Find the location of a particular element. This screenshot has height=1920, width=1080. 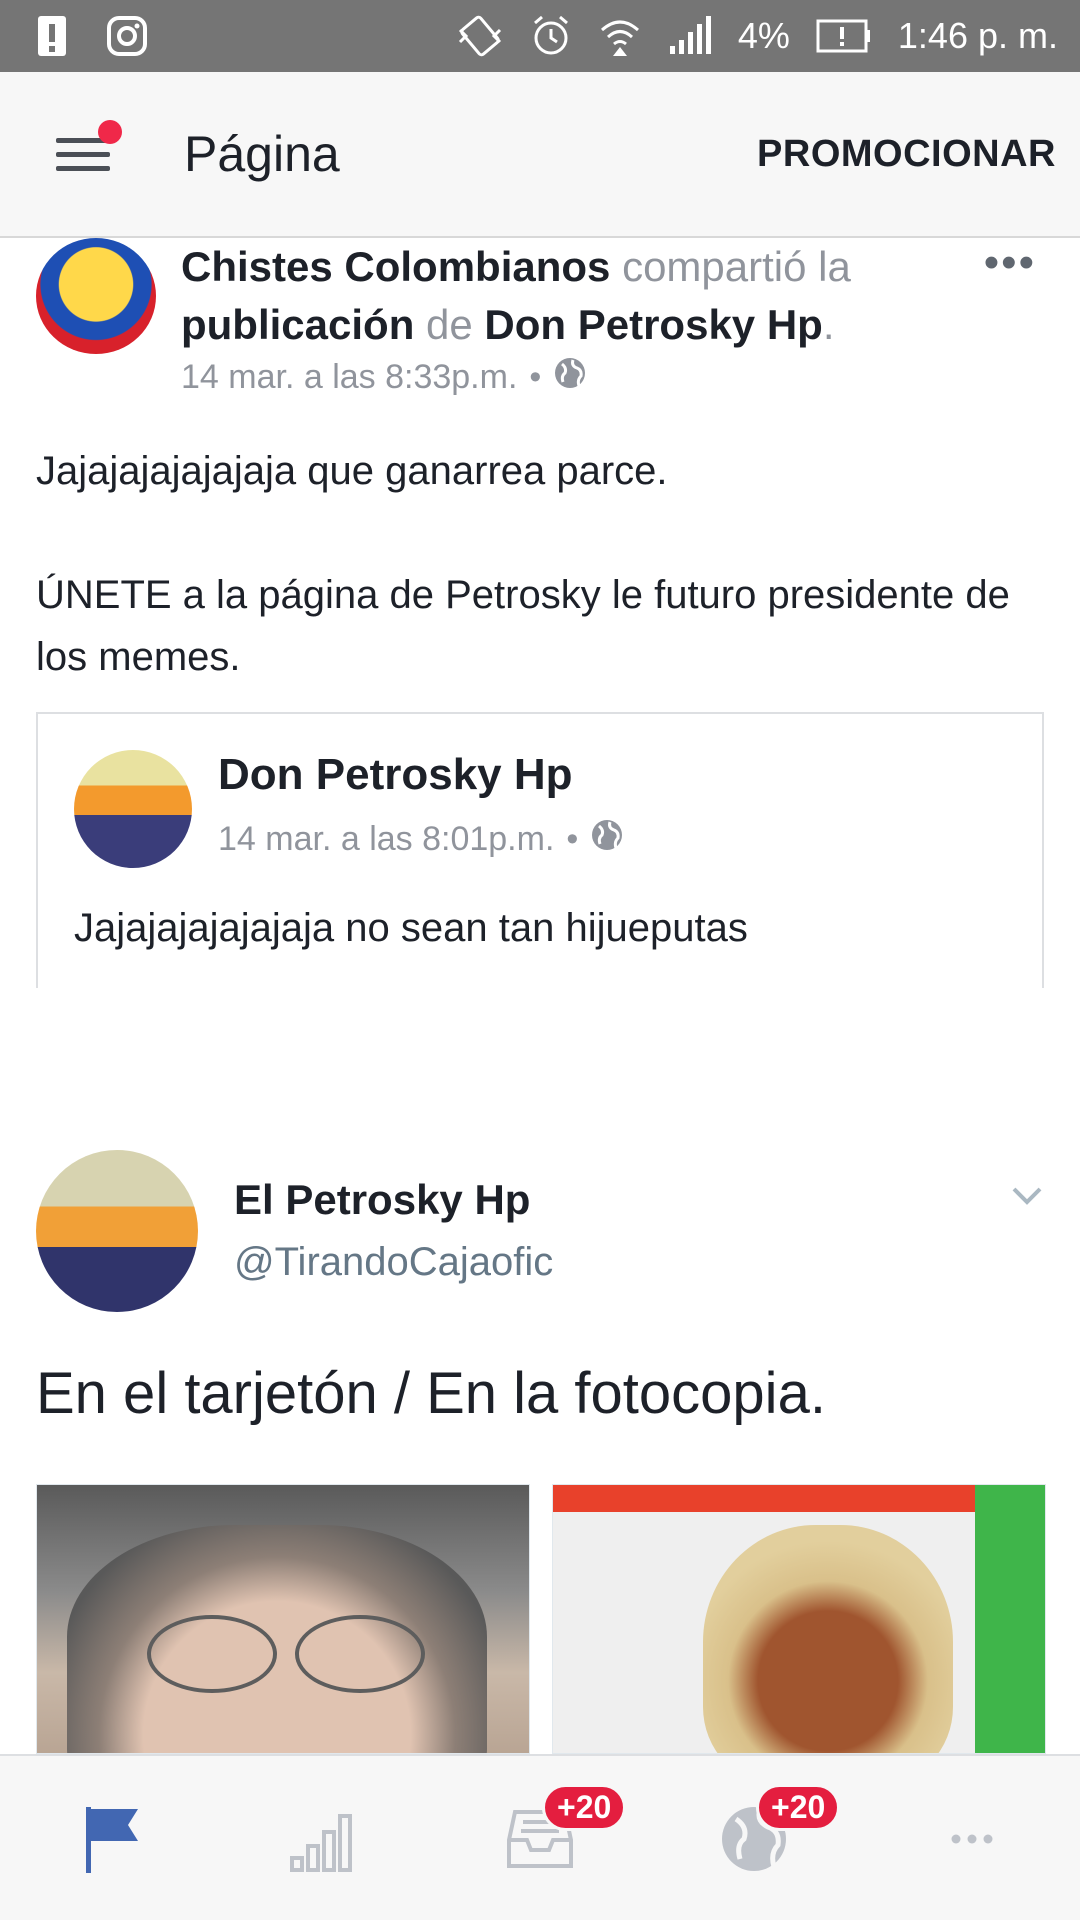

alarm-icon is located at coordinates (551, 36).